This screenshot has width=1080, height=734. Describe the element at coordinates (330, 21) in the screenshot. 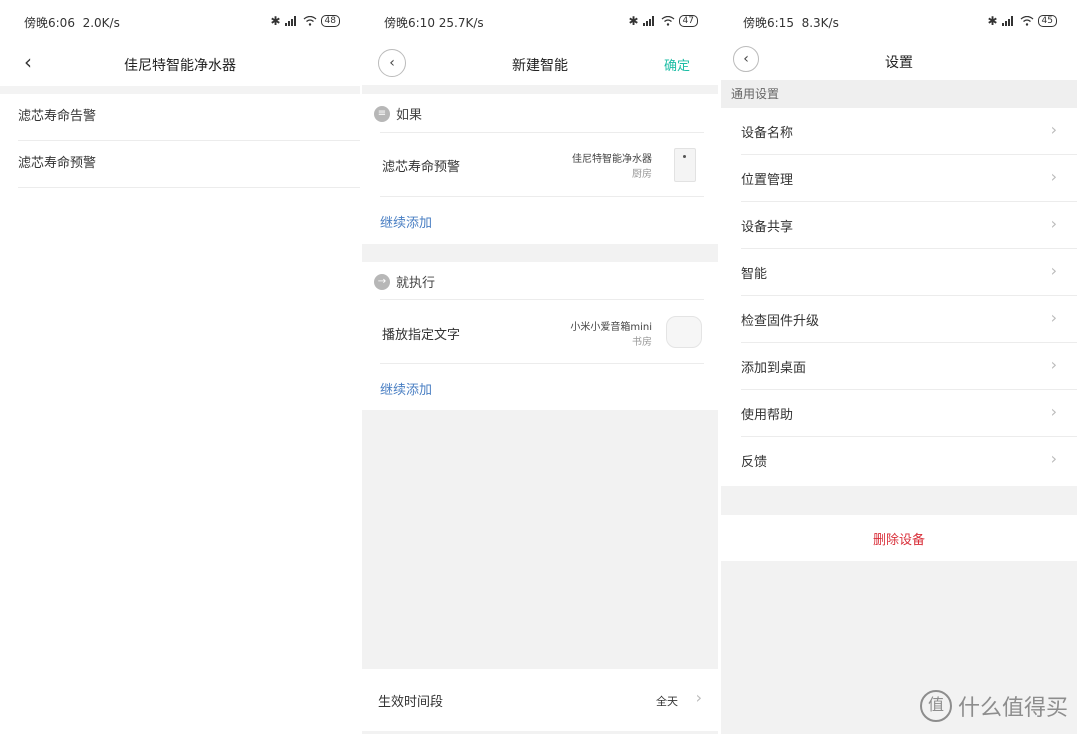

I see `battery-icon: 48` at that location.